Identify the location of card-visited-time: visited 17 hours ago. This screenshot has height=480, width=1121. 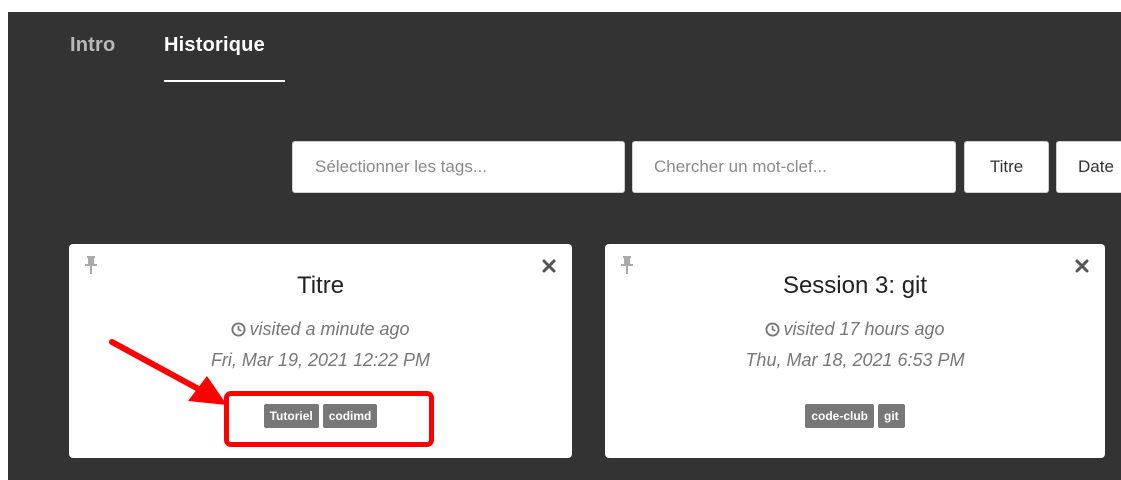
(855, 329).